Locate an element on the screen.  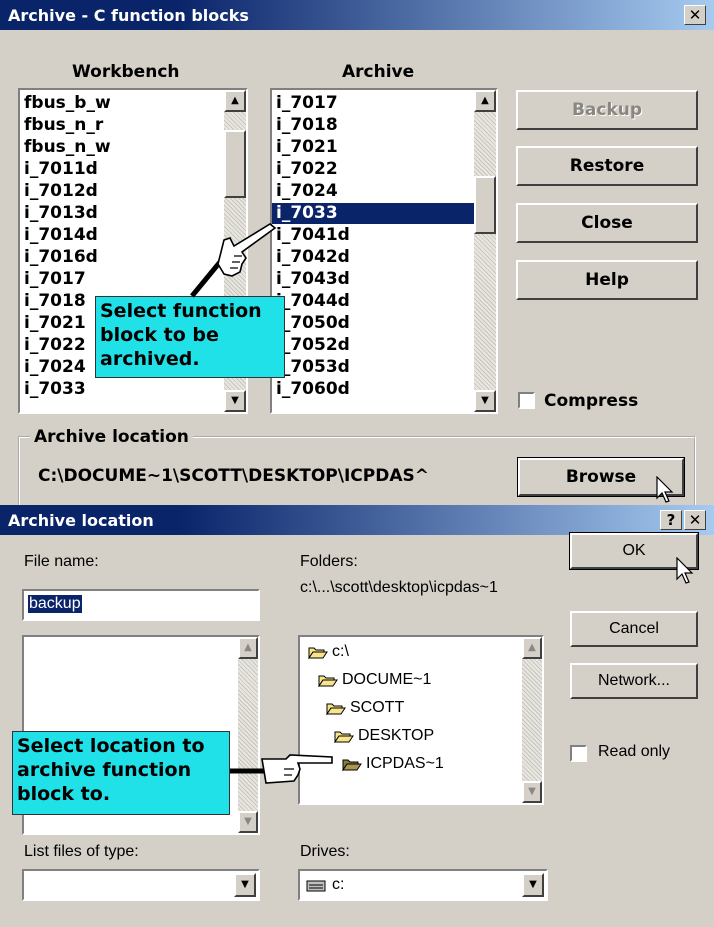
backup-button: Backup is located at coordinates (607, 110).